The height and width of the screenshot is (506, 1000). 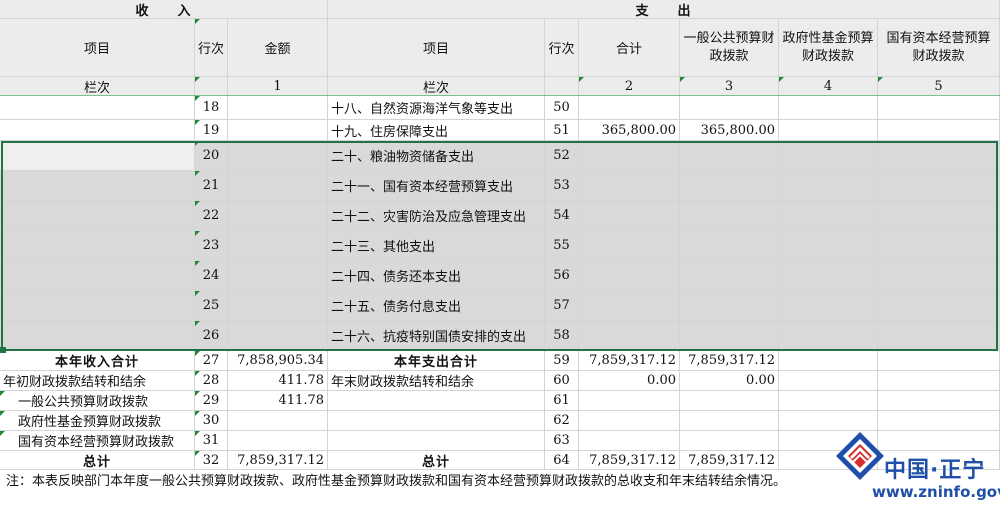 I want to click on expense-row-no: 56, so click(x=562, y=276).